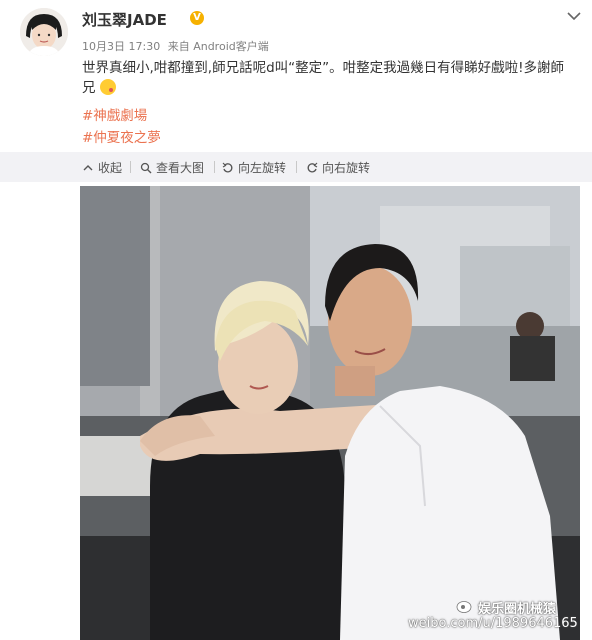 The width and height of the screenshot is (592, 640). Describe the element at coordinates (172, 167) in the screenshot. I see `view-large-button: 查看大图` at that location.